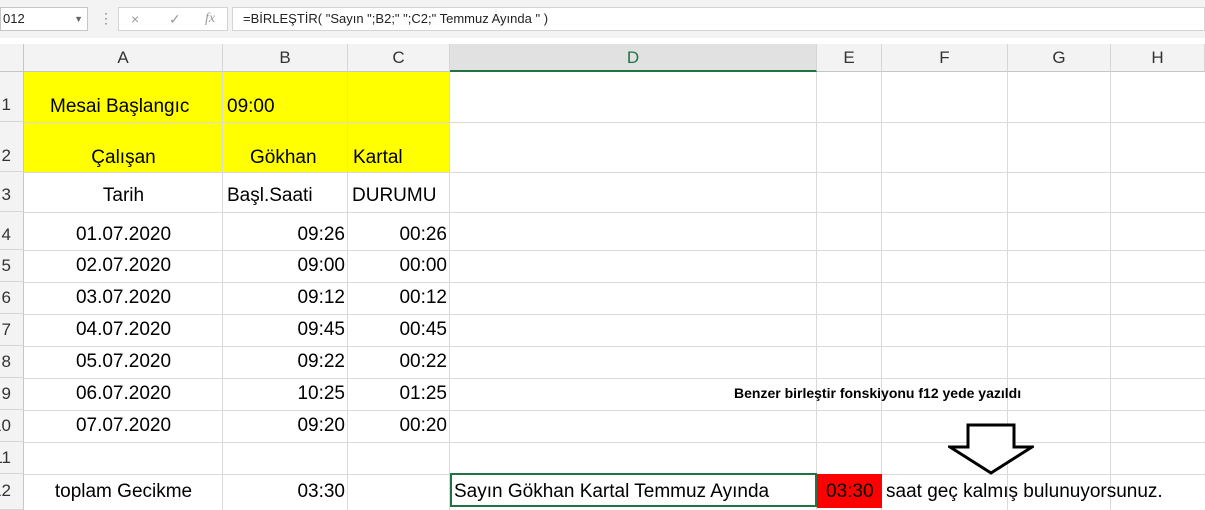 This screenshot has width=1205, height=510. What do you see at coordinates (397, 235) in the screenshot?
I see `cell-c4: 00:26` at bounding box center [397, 235].